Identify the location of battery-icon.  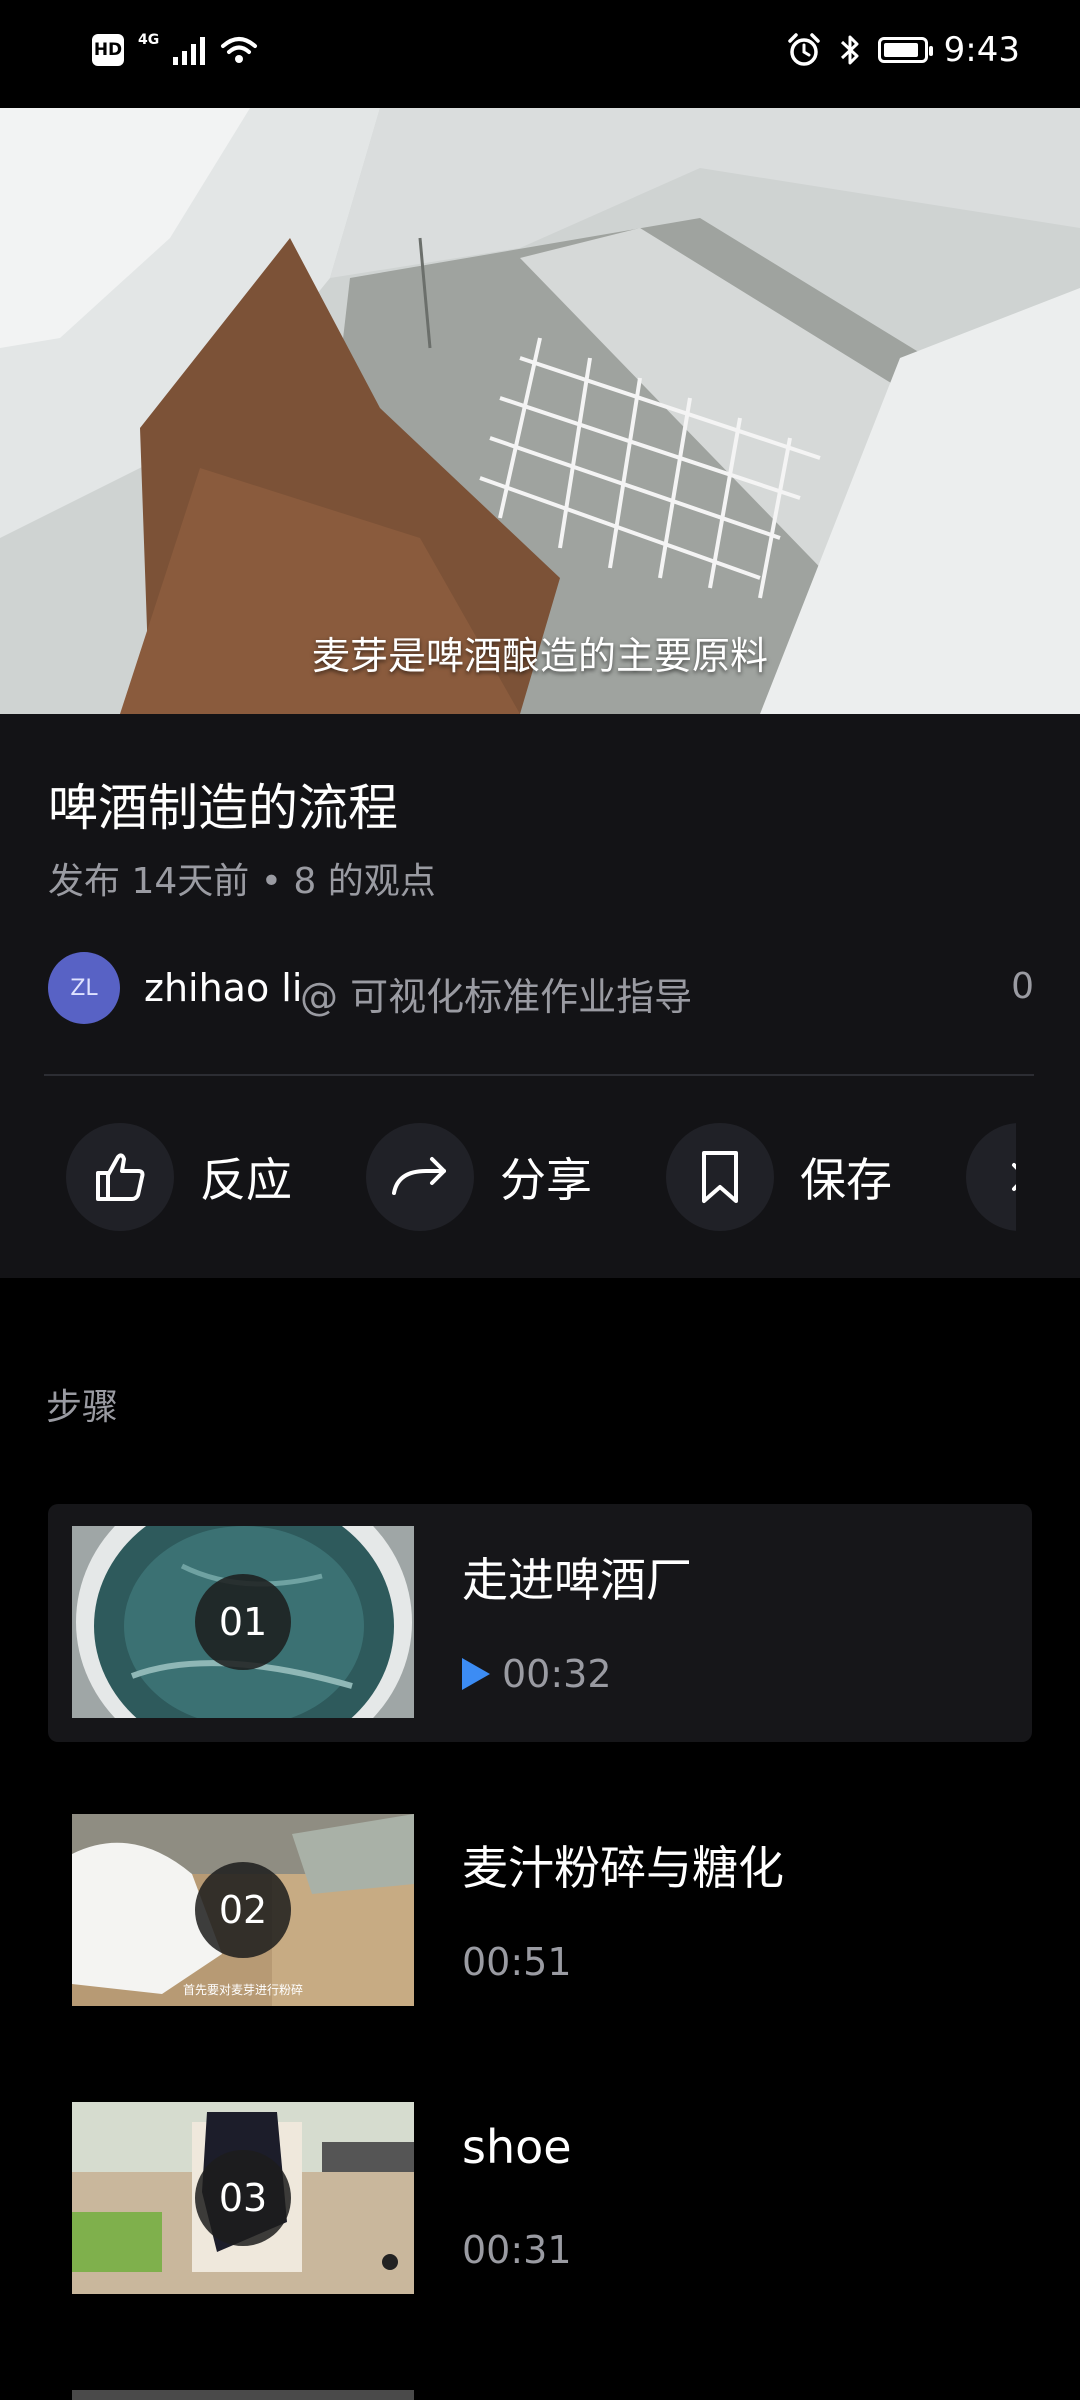
(905, 50).